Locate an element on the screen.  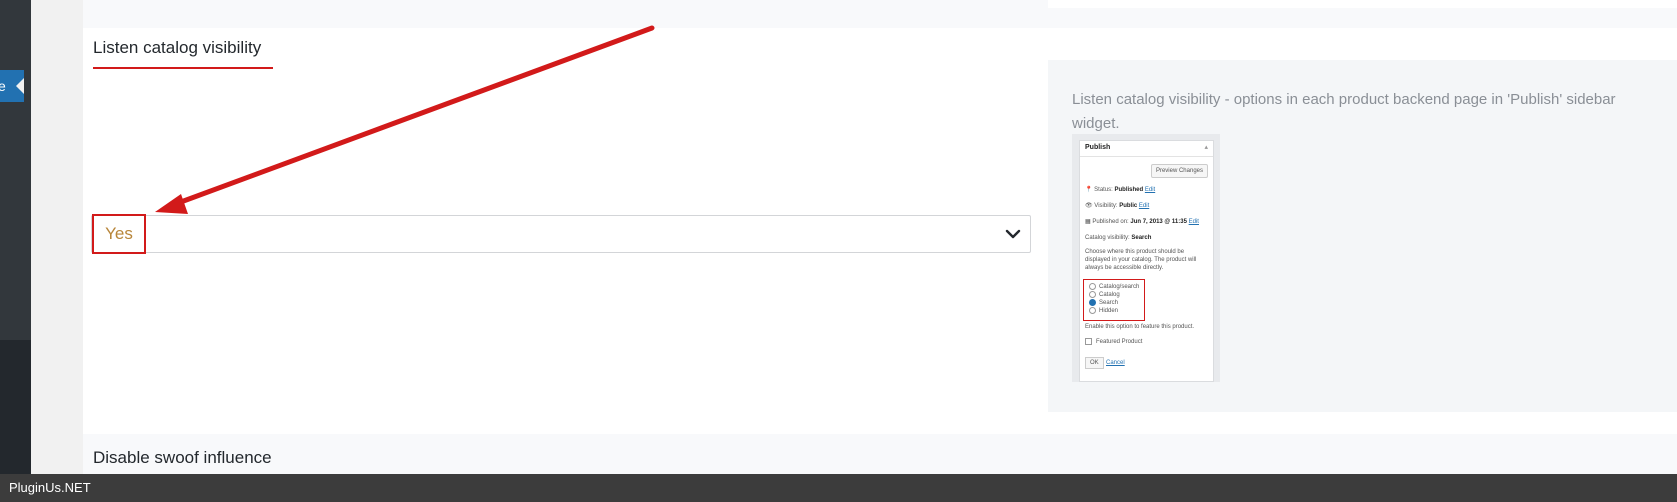
option-label: Search is located at coordinates (1109, 303).